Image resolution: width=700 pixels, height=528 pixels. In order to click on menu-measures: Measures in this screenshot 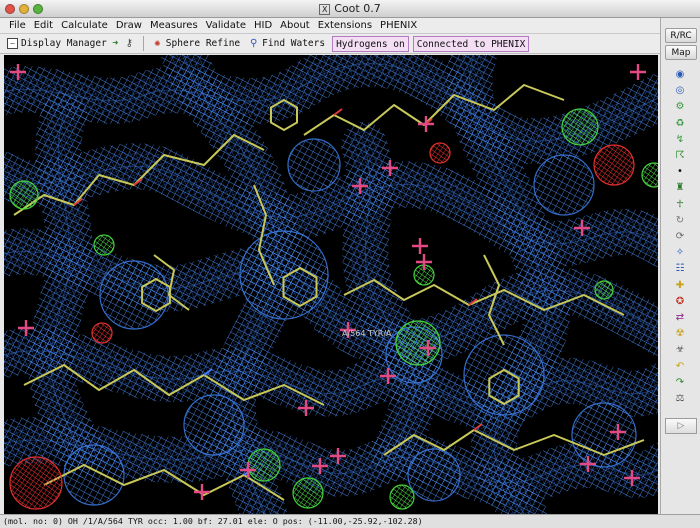, I will do `click(174, 25)`.